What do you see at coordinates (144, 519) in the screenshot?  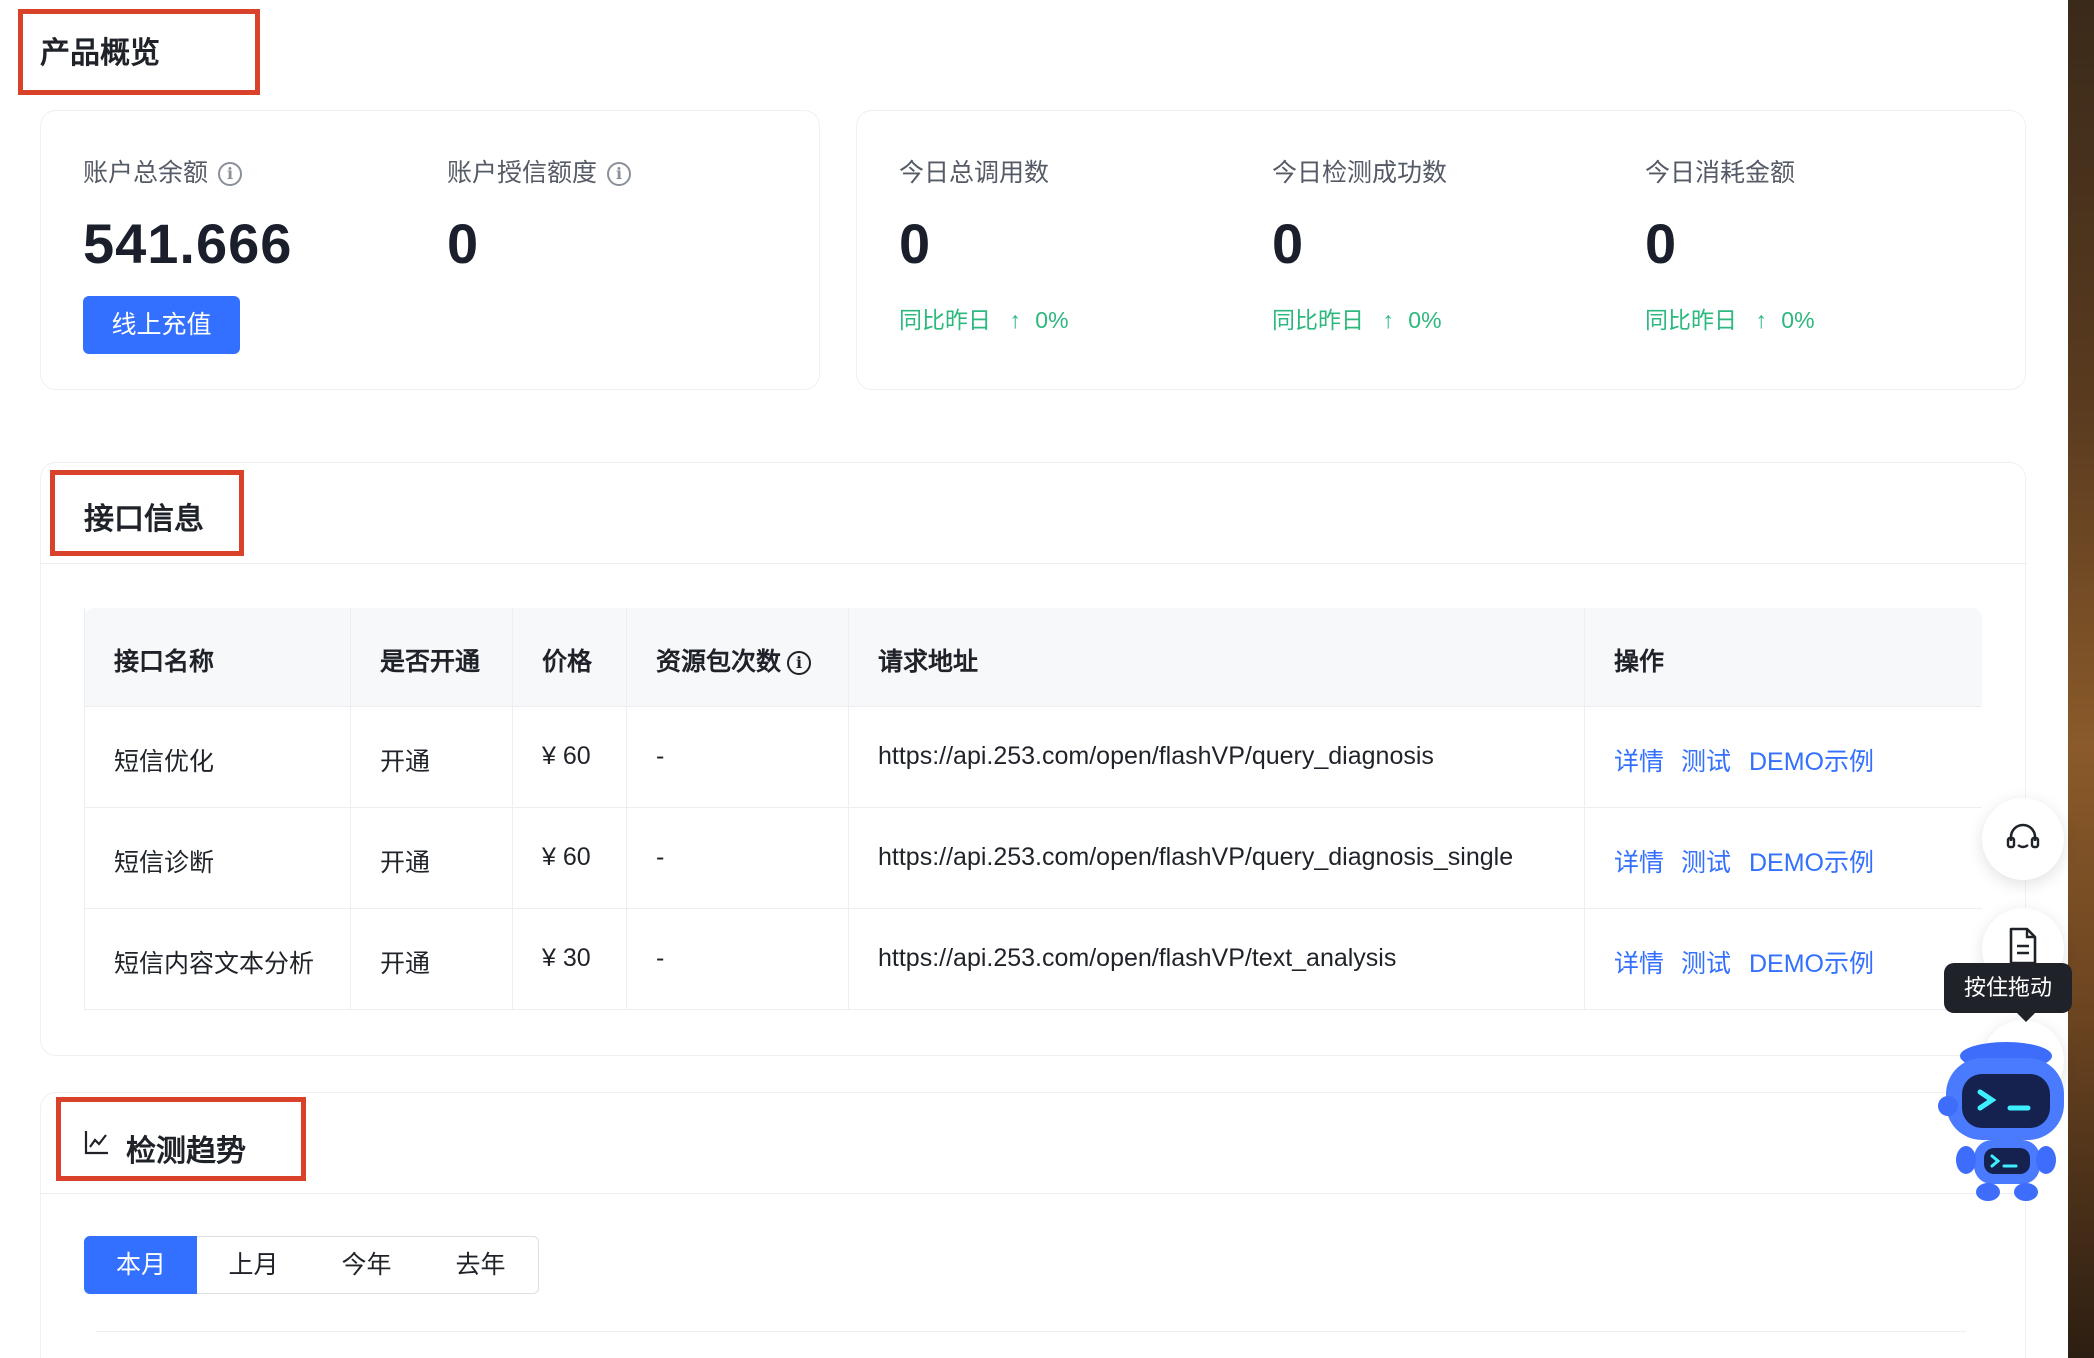 I see `api-info-title: 接口信息` at bounding box center [144, 519].